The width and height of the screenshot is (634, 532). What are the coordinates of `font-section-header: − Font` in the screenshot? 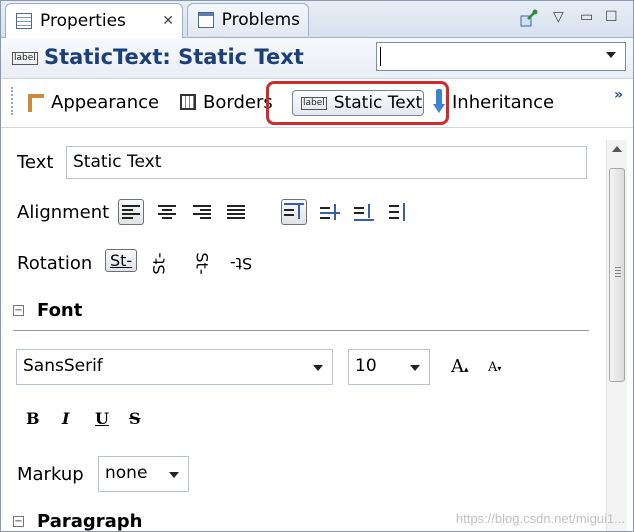 It's located at (315, 315).